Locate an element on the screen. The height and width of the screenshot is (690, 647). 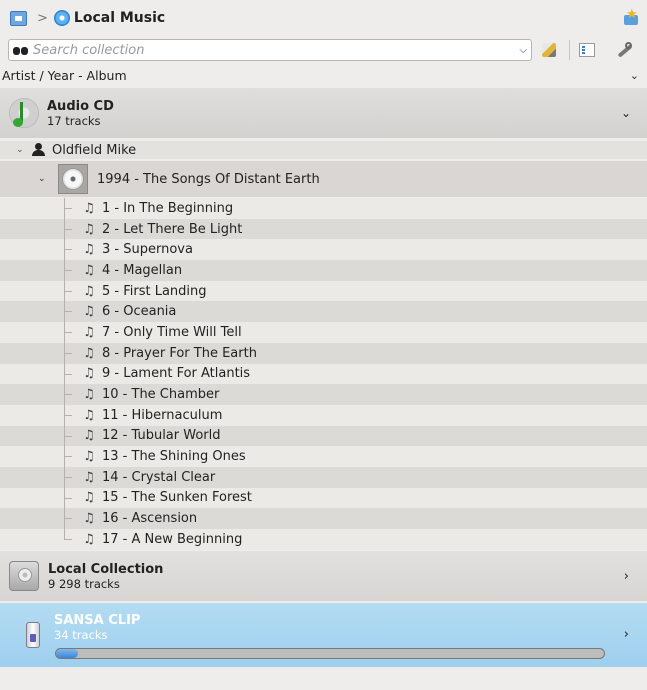
artist-icon is located at coordinates (38, 150).